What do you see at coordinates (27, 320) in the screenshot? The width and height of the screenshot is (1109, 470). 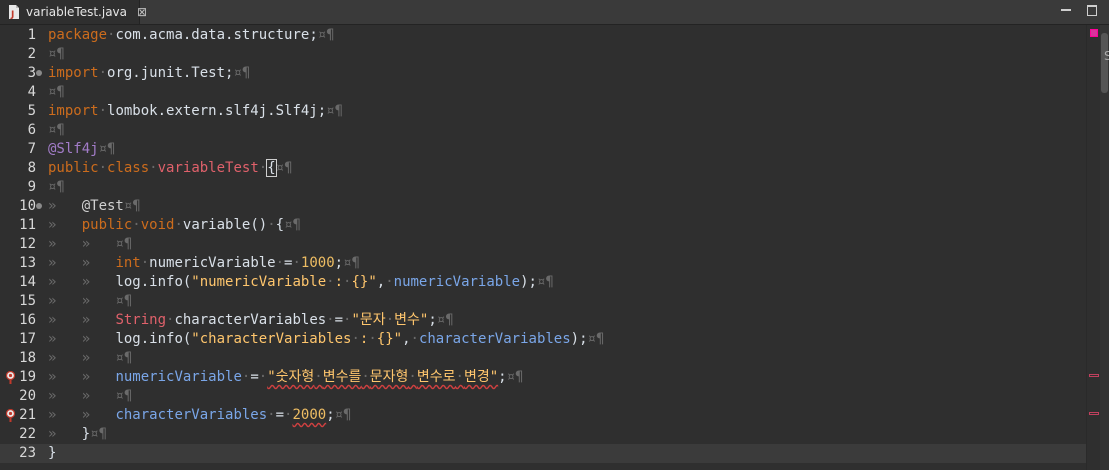 I see `line-number: 16` at bounding box center [27, 320].